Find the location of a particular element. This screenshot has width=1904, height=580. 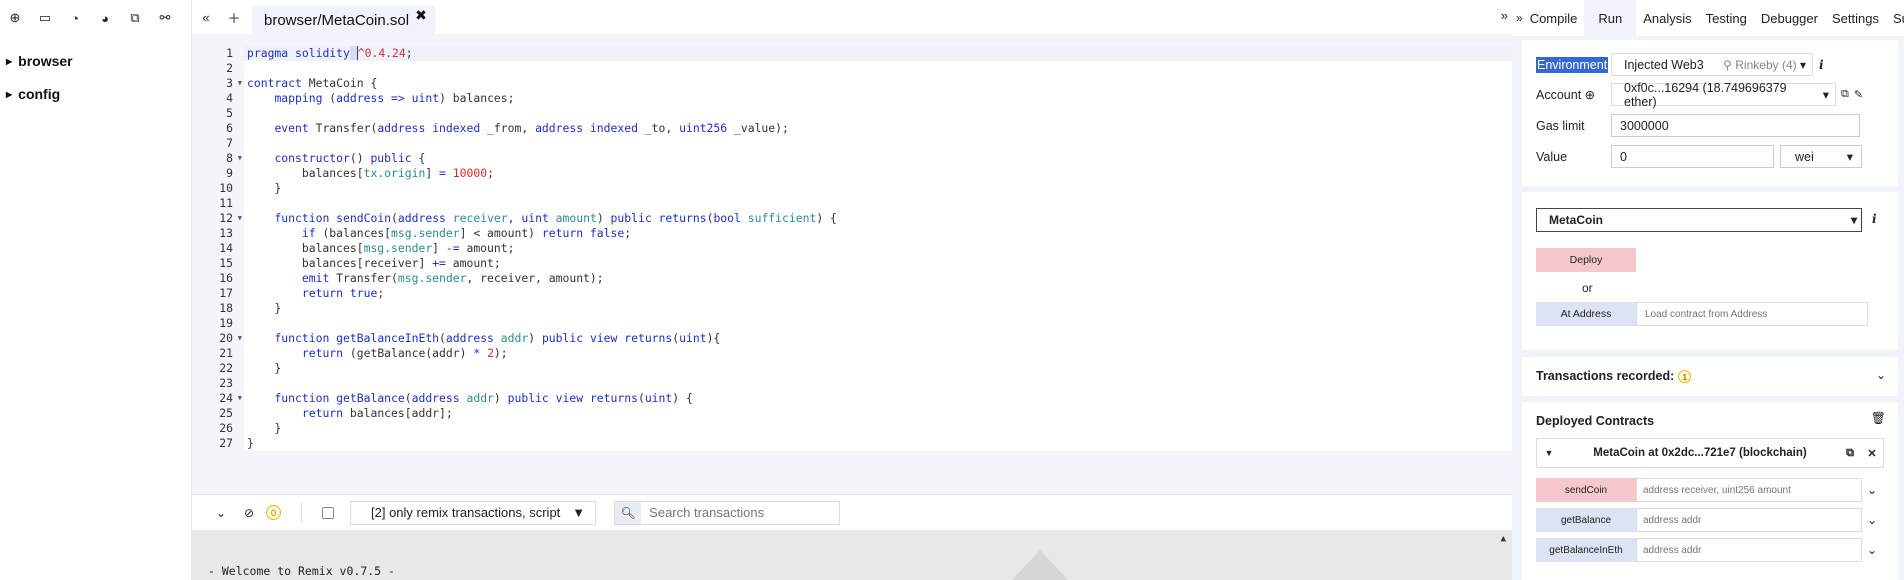

line-number: 17 is located at coordinates (226, 293).